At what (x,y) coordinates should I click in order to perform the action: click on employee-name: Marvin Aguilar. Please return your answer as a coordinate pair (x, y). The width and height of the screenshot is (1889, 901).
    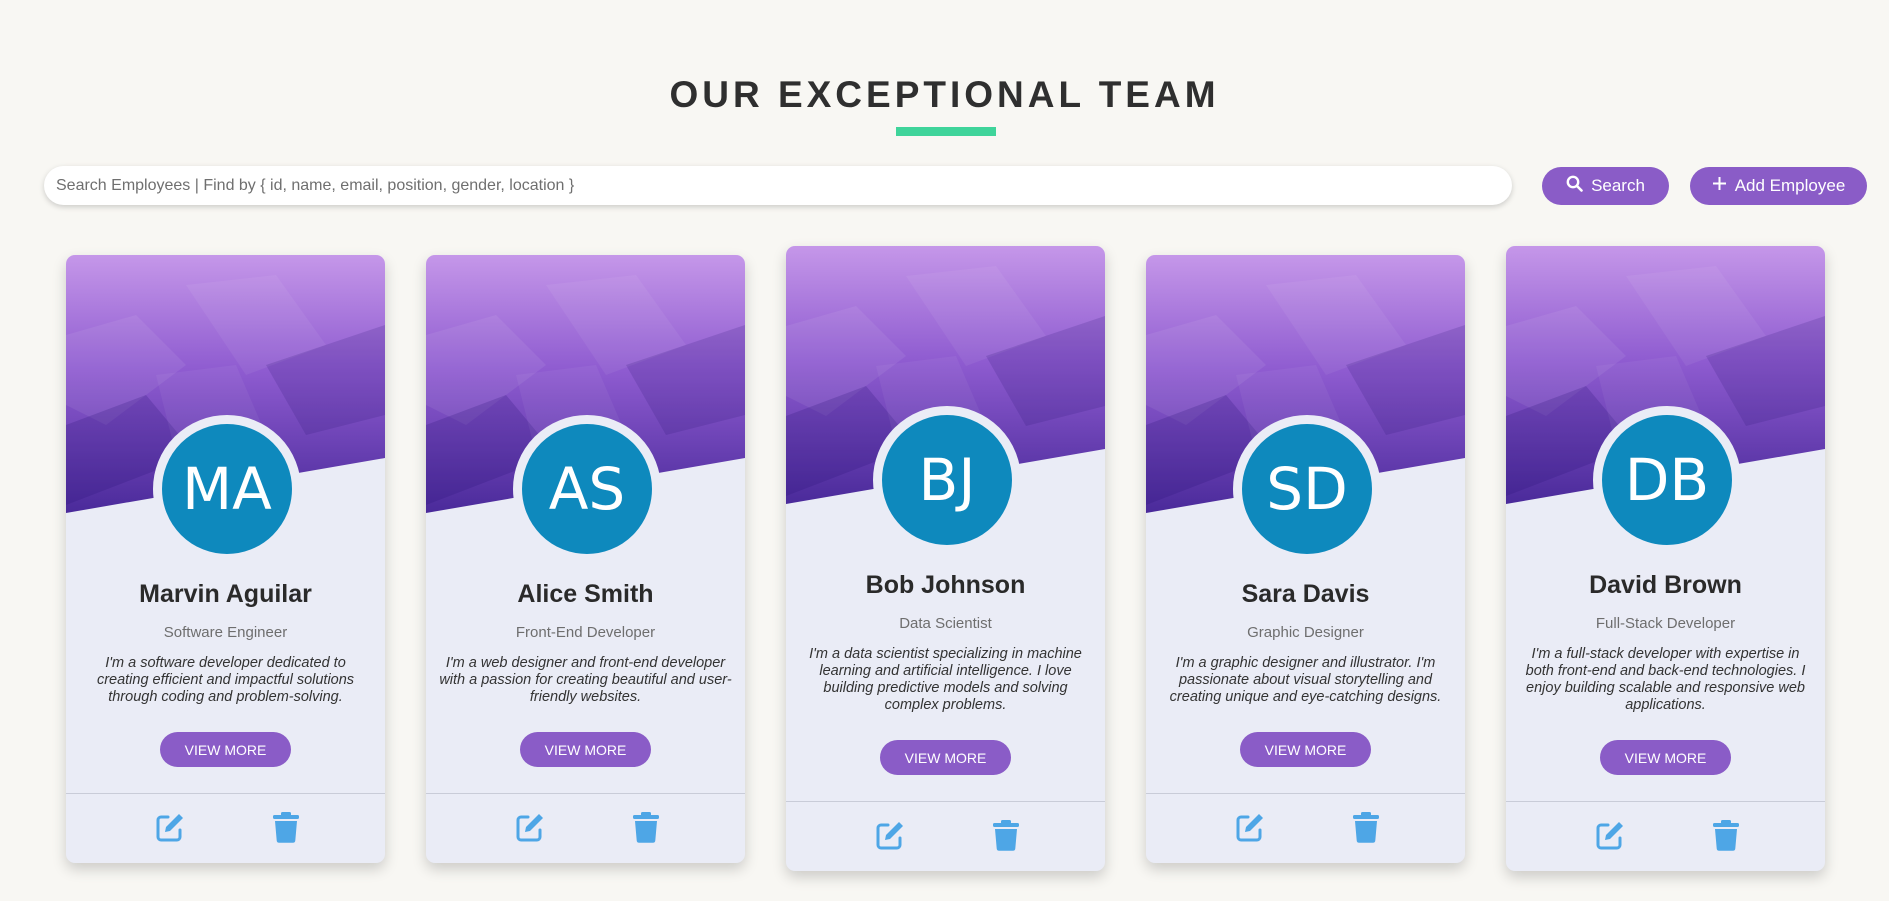
    Looking at the image, I should click on (225, 594).